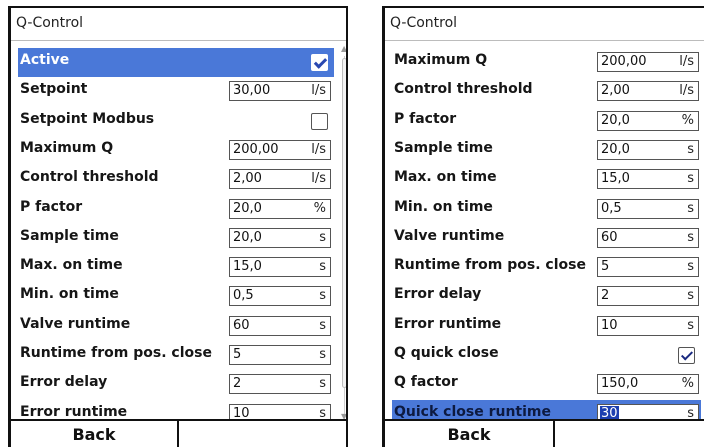 The image size is (704, 447). I want to click on field-value: 150,0, so click(620, 384).